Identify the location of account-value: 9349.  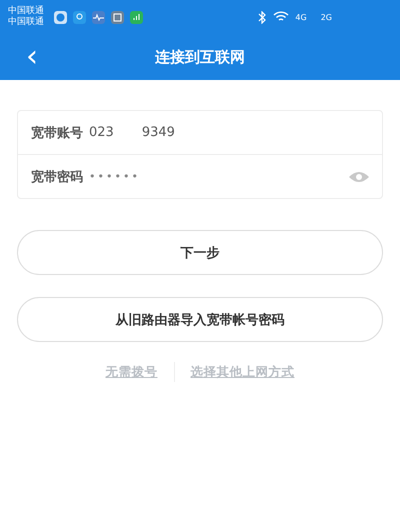
(158, 132).